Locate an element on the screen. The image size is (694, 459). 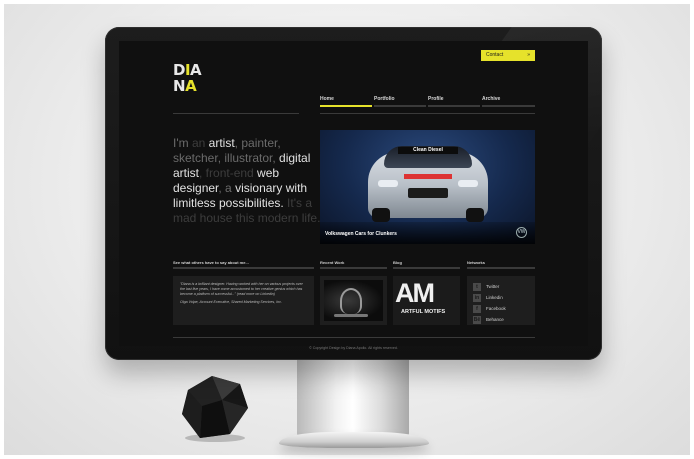
monitor-stand-base is located at coordinates (354, 440).